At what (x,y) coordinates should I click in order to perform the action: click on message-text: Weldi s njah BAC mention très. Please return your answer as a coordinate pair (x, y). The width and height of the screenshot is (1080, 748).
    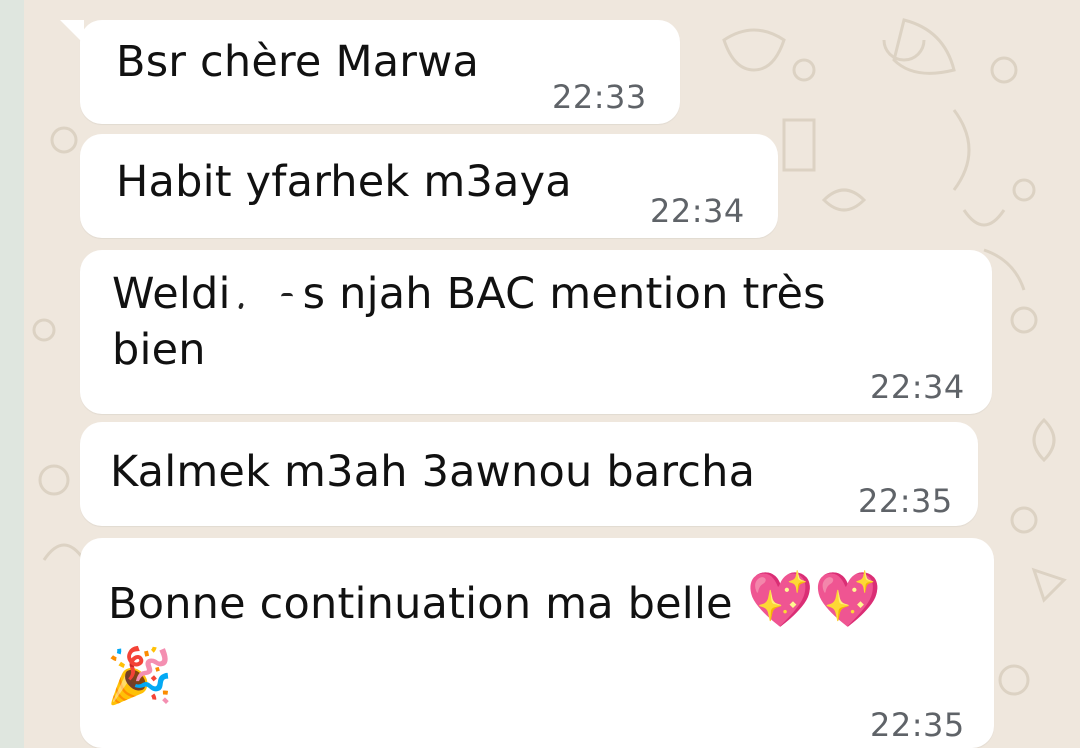
    Looking at the image, I should click on (469, 294).